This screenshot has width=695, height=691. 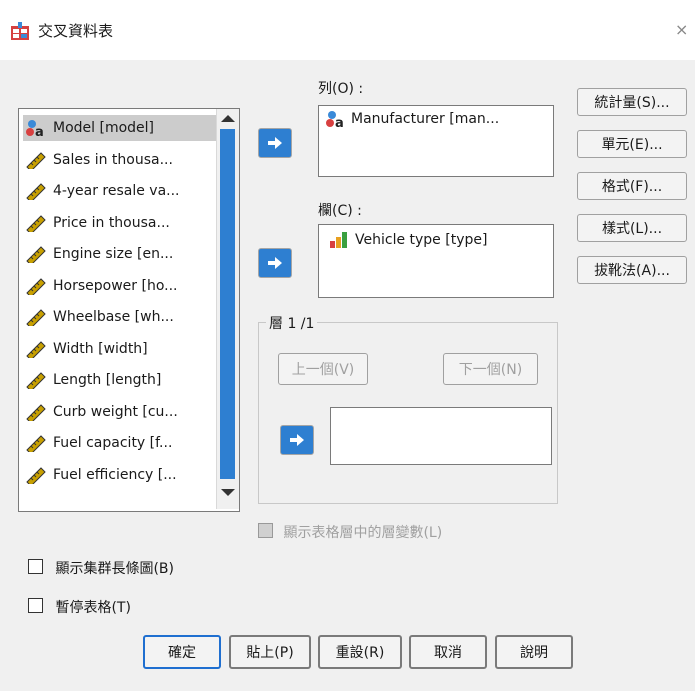 I want to click on columns-box: Vehicle type [type], so click(x=436, y=261).